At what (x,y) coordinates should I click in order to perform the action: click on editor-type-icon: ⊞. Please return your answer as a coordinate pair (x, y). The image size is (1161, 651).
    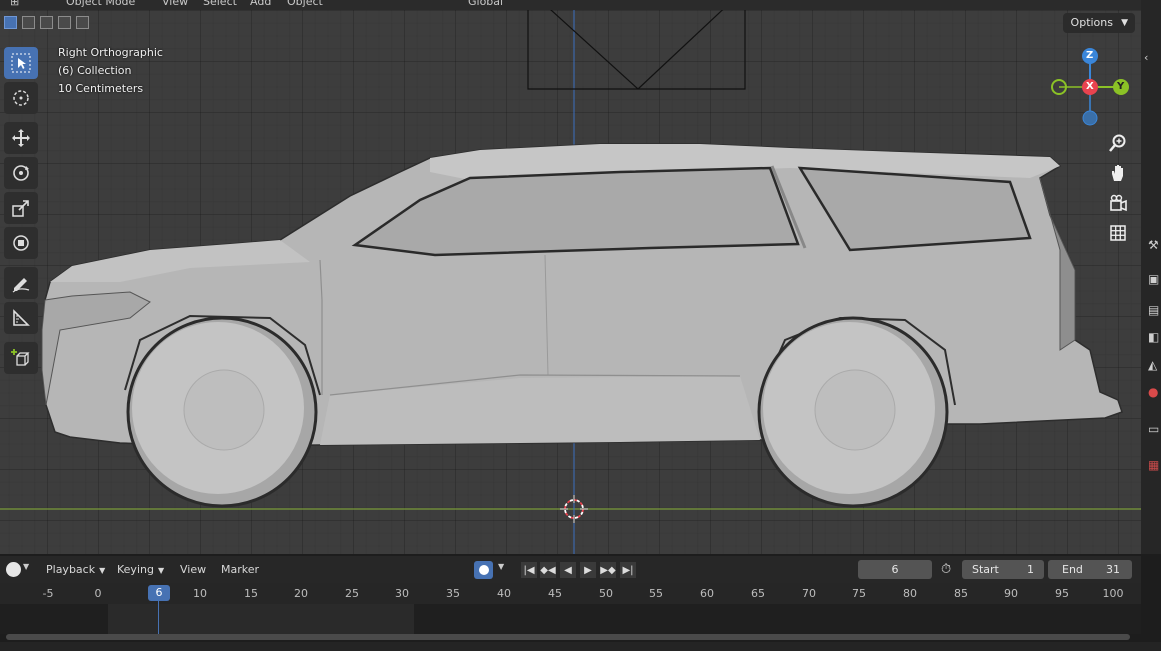
    Looking at the image, I should click on (14, 4).